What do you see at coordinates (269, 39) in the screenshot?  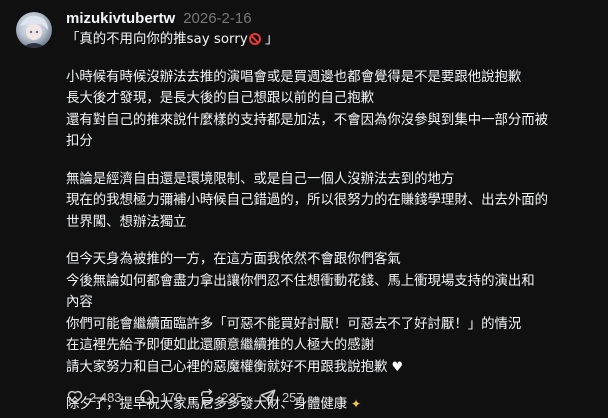 I see `post-line-text: 」` at bounding box center [269, 39].